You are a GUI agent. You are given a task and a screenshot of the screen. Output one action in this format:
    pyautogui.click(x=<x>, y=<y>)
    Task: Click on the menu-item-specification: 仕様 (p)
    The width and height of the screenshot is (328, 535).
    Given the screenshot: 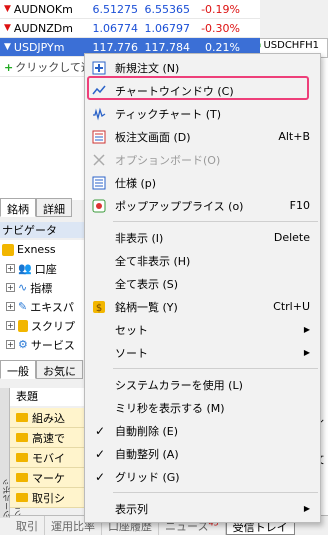 What is the action you would take?
    pyautogui.click(x=202, y=182)
    